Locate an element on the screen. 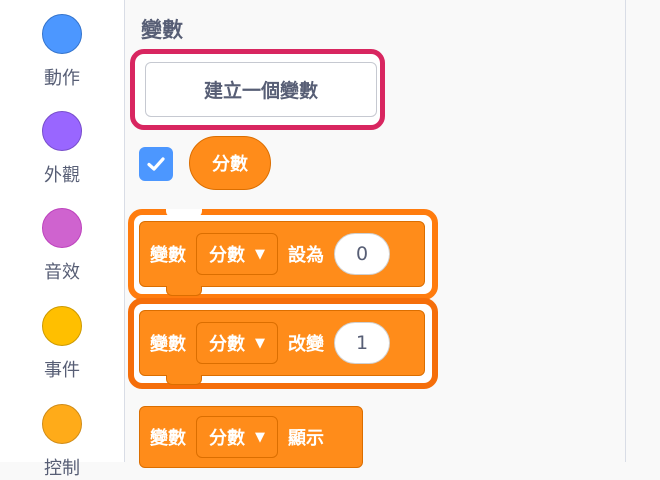 Image resolution: width=660 pixels, height=480 pixels. category-events: 事件 is located at coordinates (62, 344).